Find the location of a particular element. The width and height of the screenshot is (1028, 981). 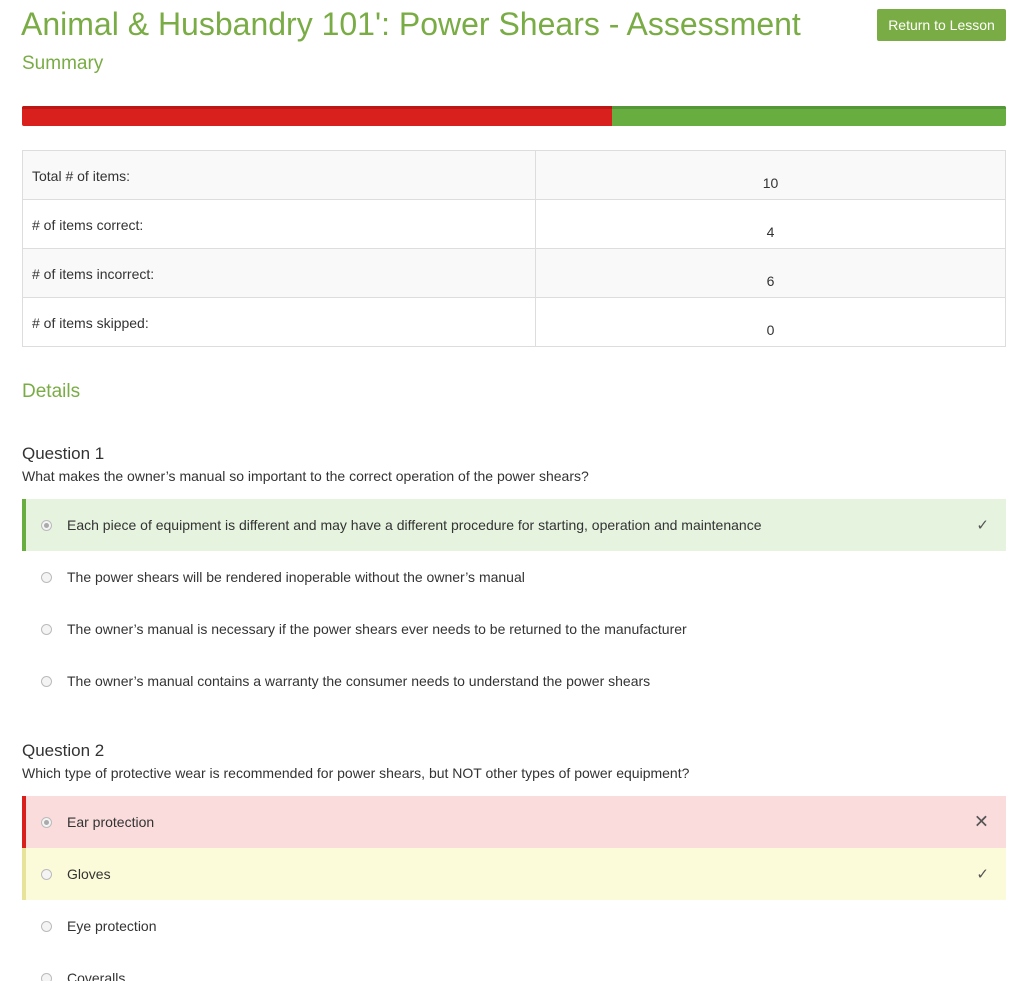

summary-heading: Summary is located at coordinates (63, 63).